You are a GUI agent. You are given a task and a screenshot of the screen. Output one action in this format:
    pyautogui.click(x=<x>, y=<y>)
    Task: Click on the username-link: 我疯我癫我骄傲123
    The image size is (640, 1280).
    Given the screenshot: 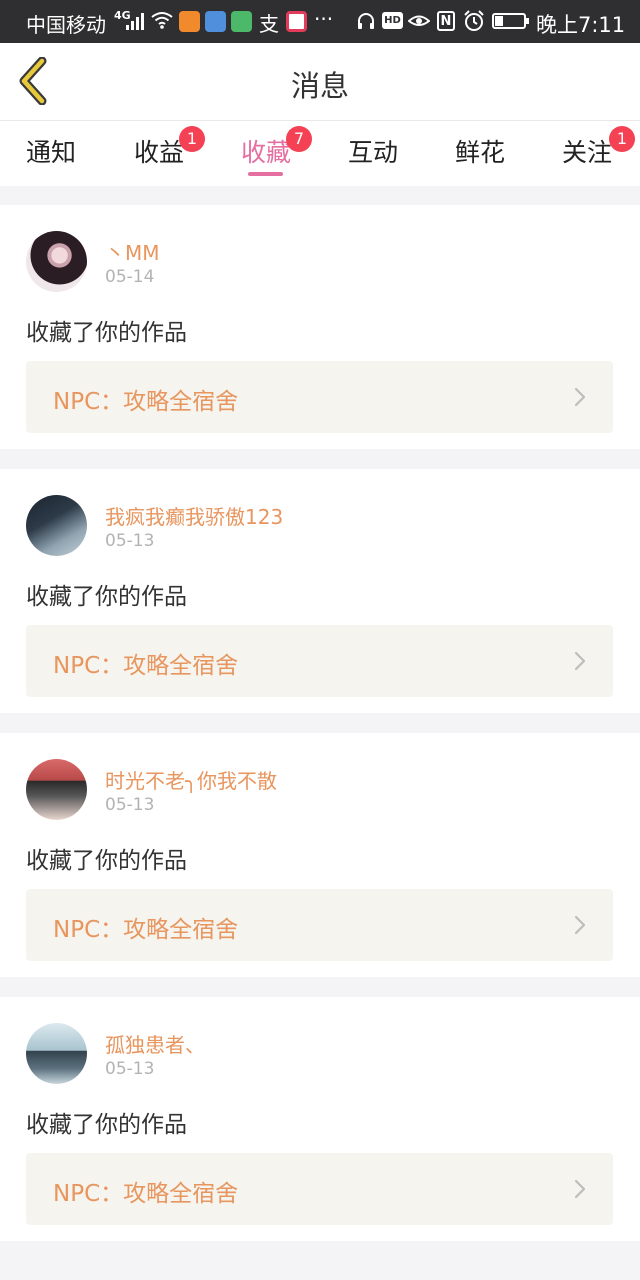 What is the action you would take?
    pyautogui.click(x=194, y=515)
    